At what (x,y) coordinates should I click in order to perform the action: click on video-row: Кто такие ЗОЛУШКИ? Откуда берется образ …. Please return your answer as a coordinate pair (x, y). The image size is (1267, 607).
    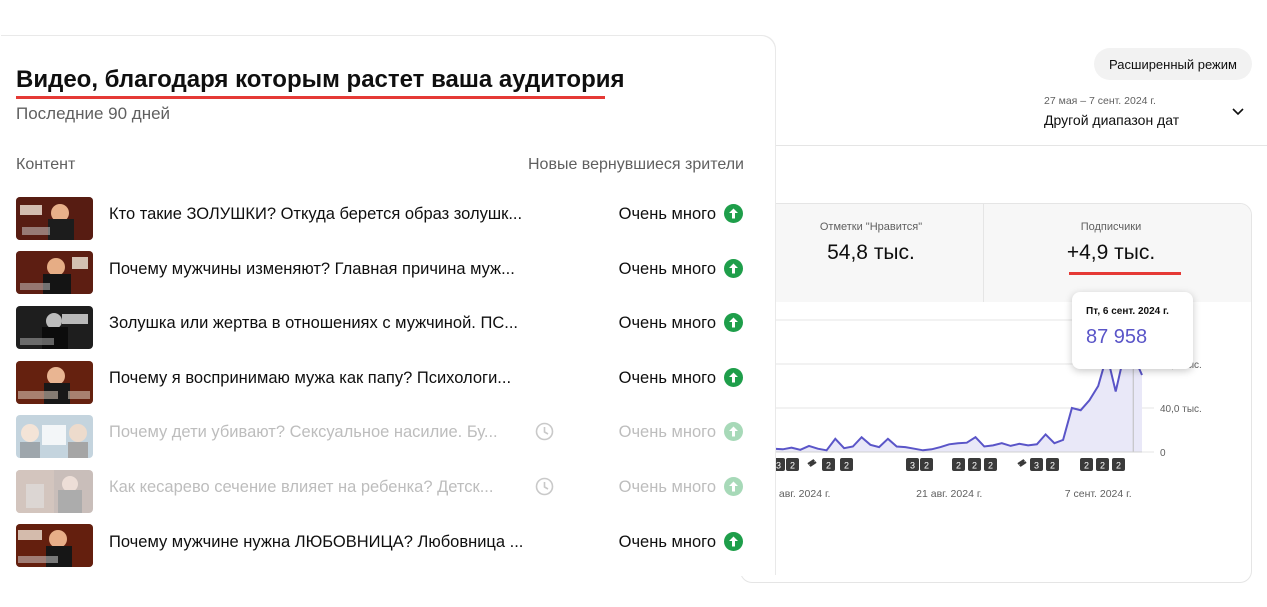
    Looking at the image, I should click on (381, 218).